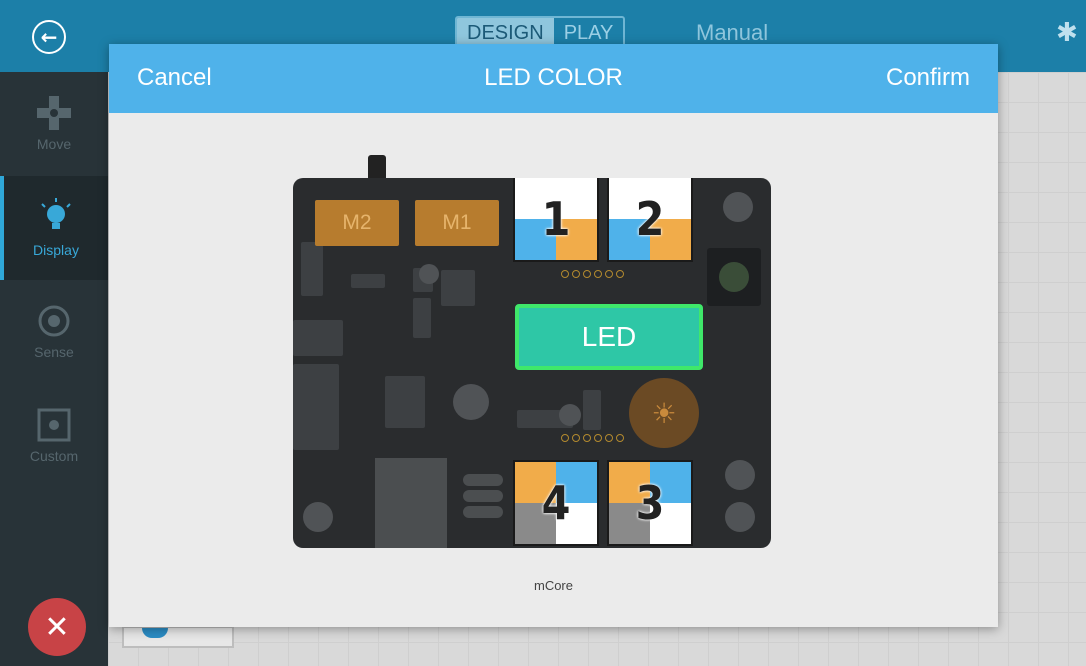 This screenshot has height=666, width=1086. I want to click on light-sensor-icon: ☀, so click(664, 413).